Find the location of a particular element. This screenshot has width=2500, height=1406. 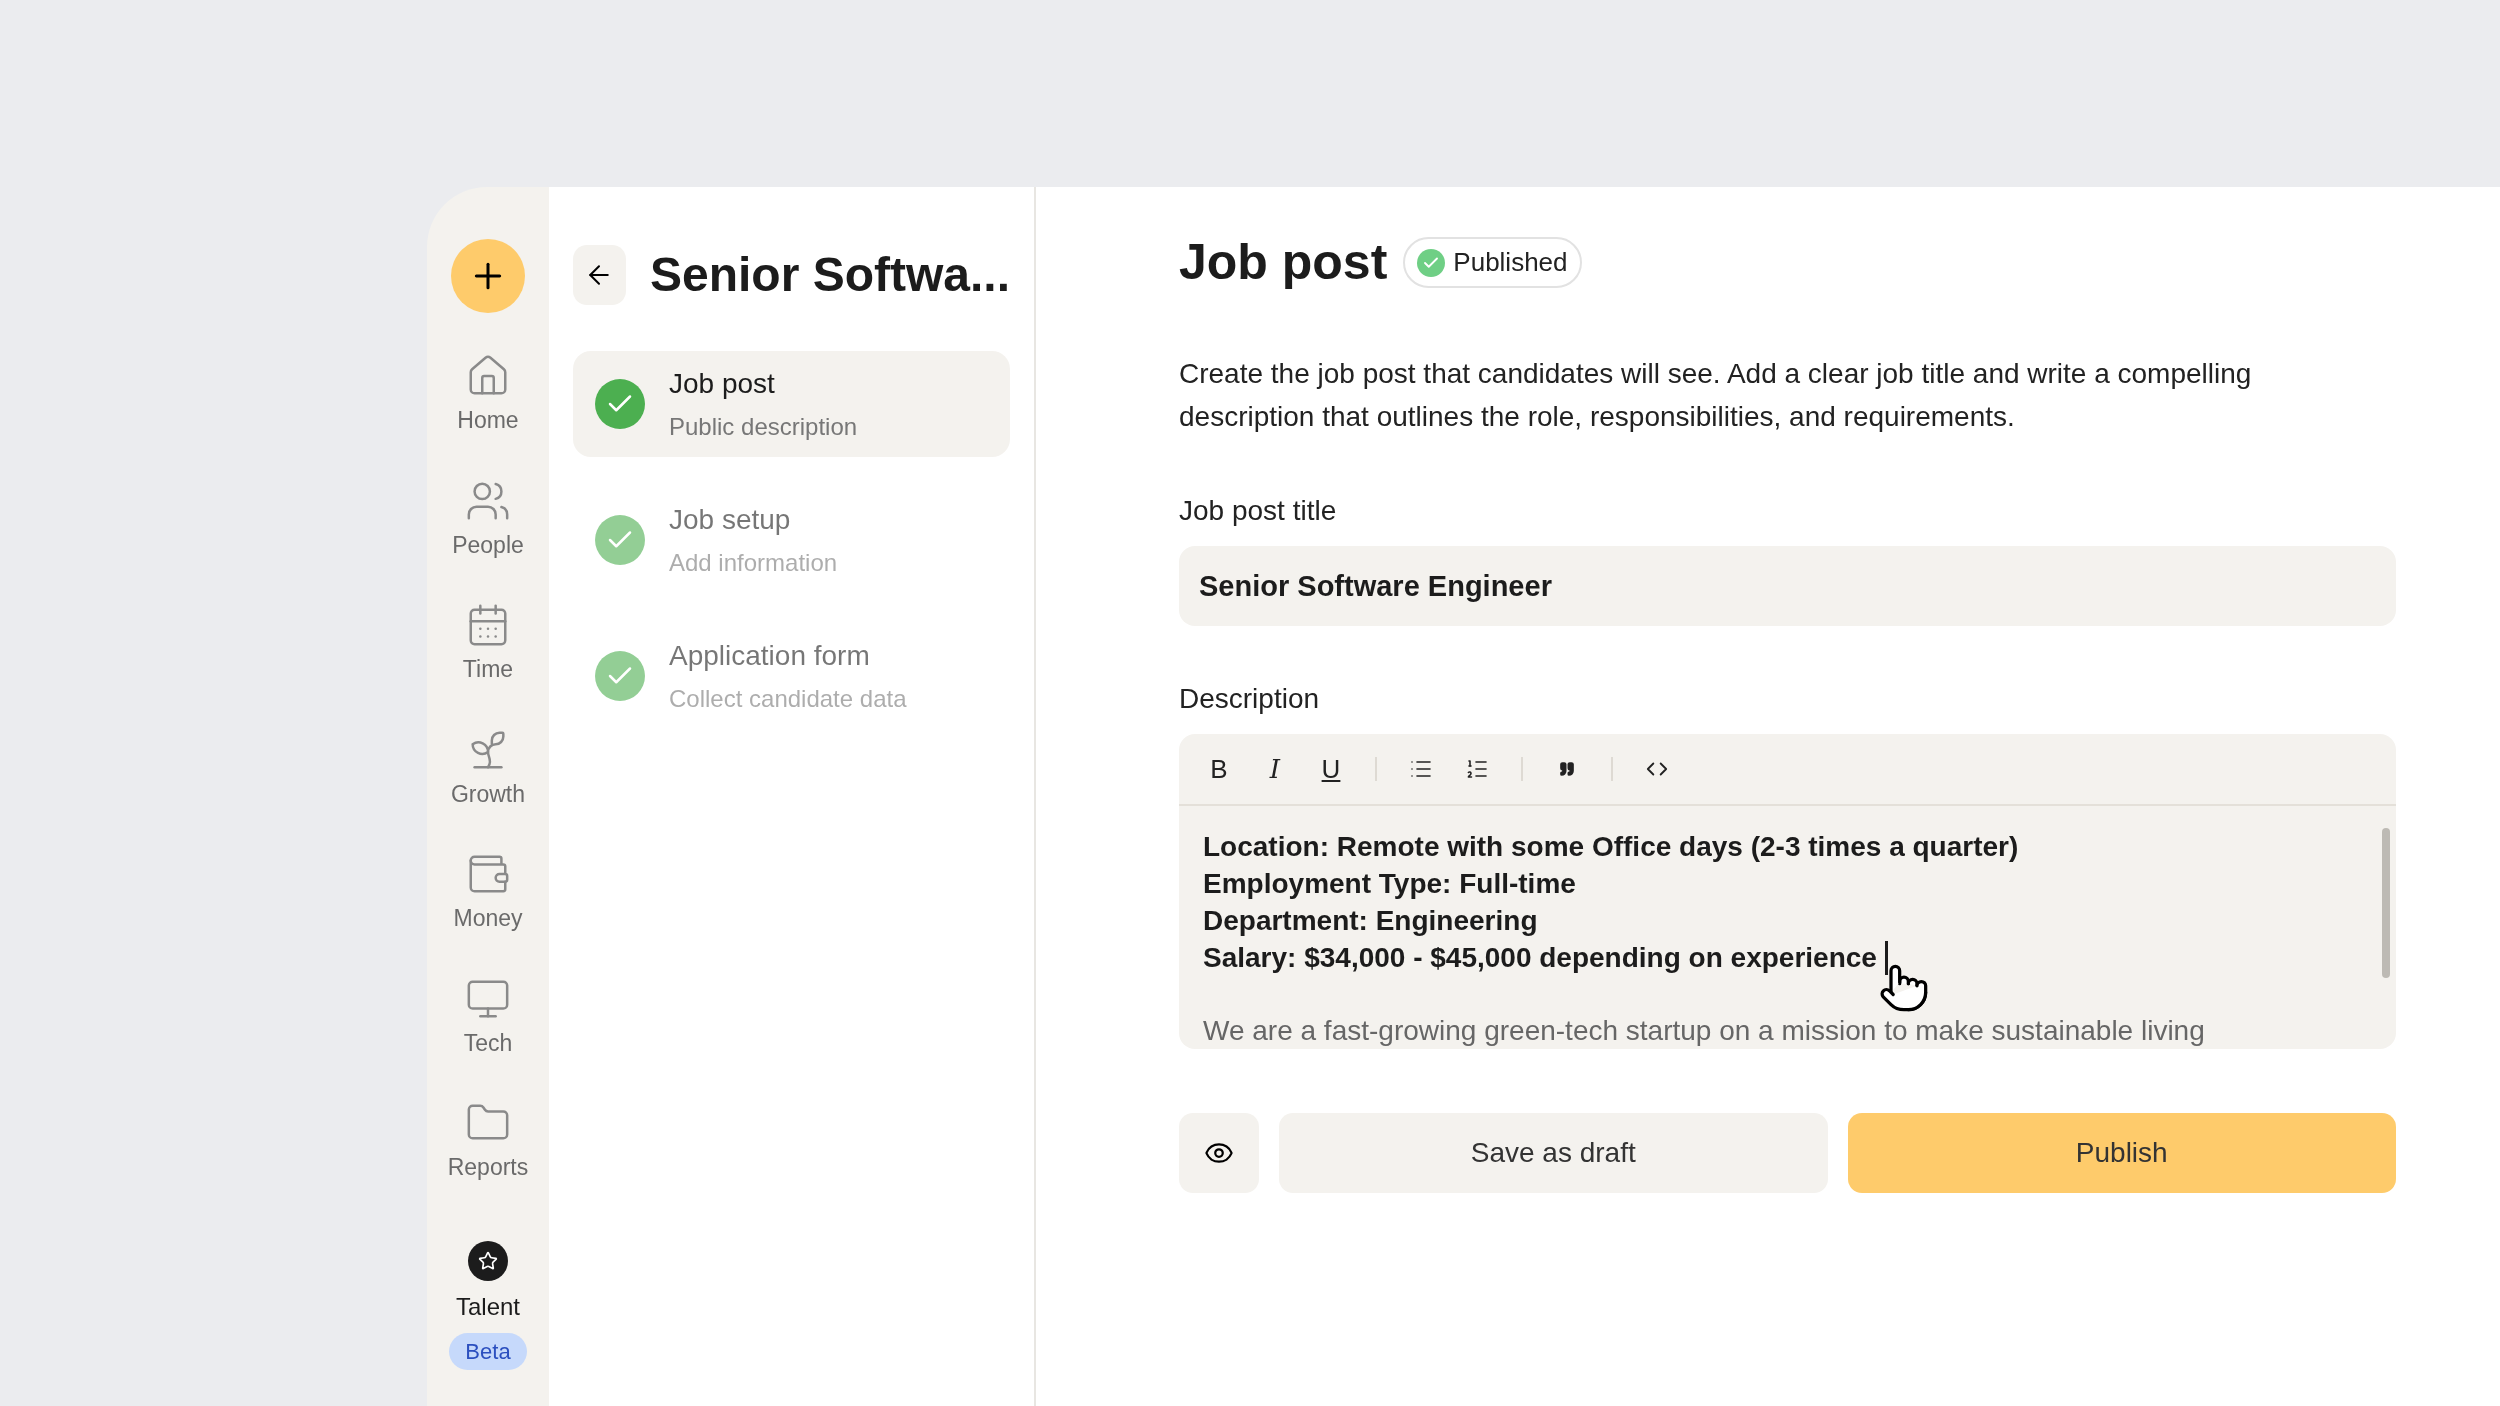

nav-label: People is located at coordinates (488, 544).